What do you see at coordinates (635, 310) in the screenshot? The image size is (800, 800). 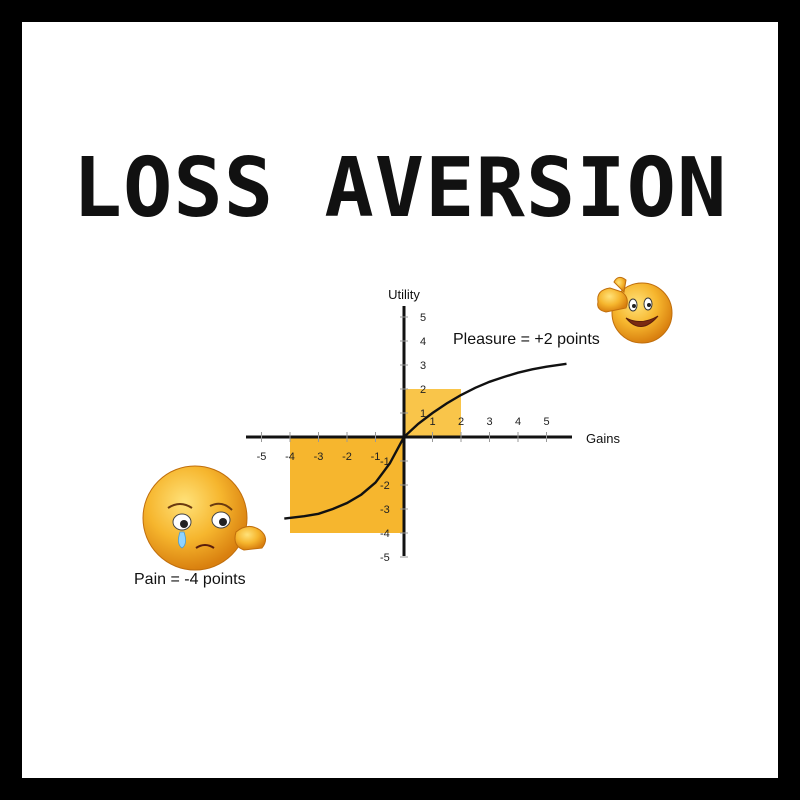 I see `thumbs-up-smiley-icon` at bounding box center [635, 310].